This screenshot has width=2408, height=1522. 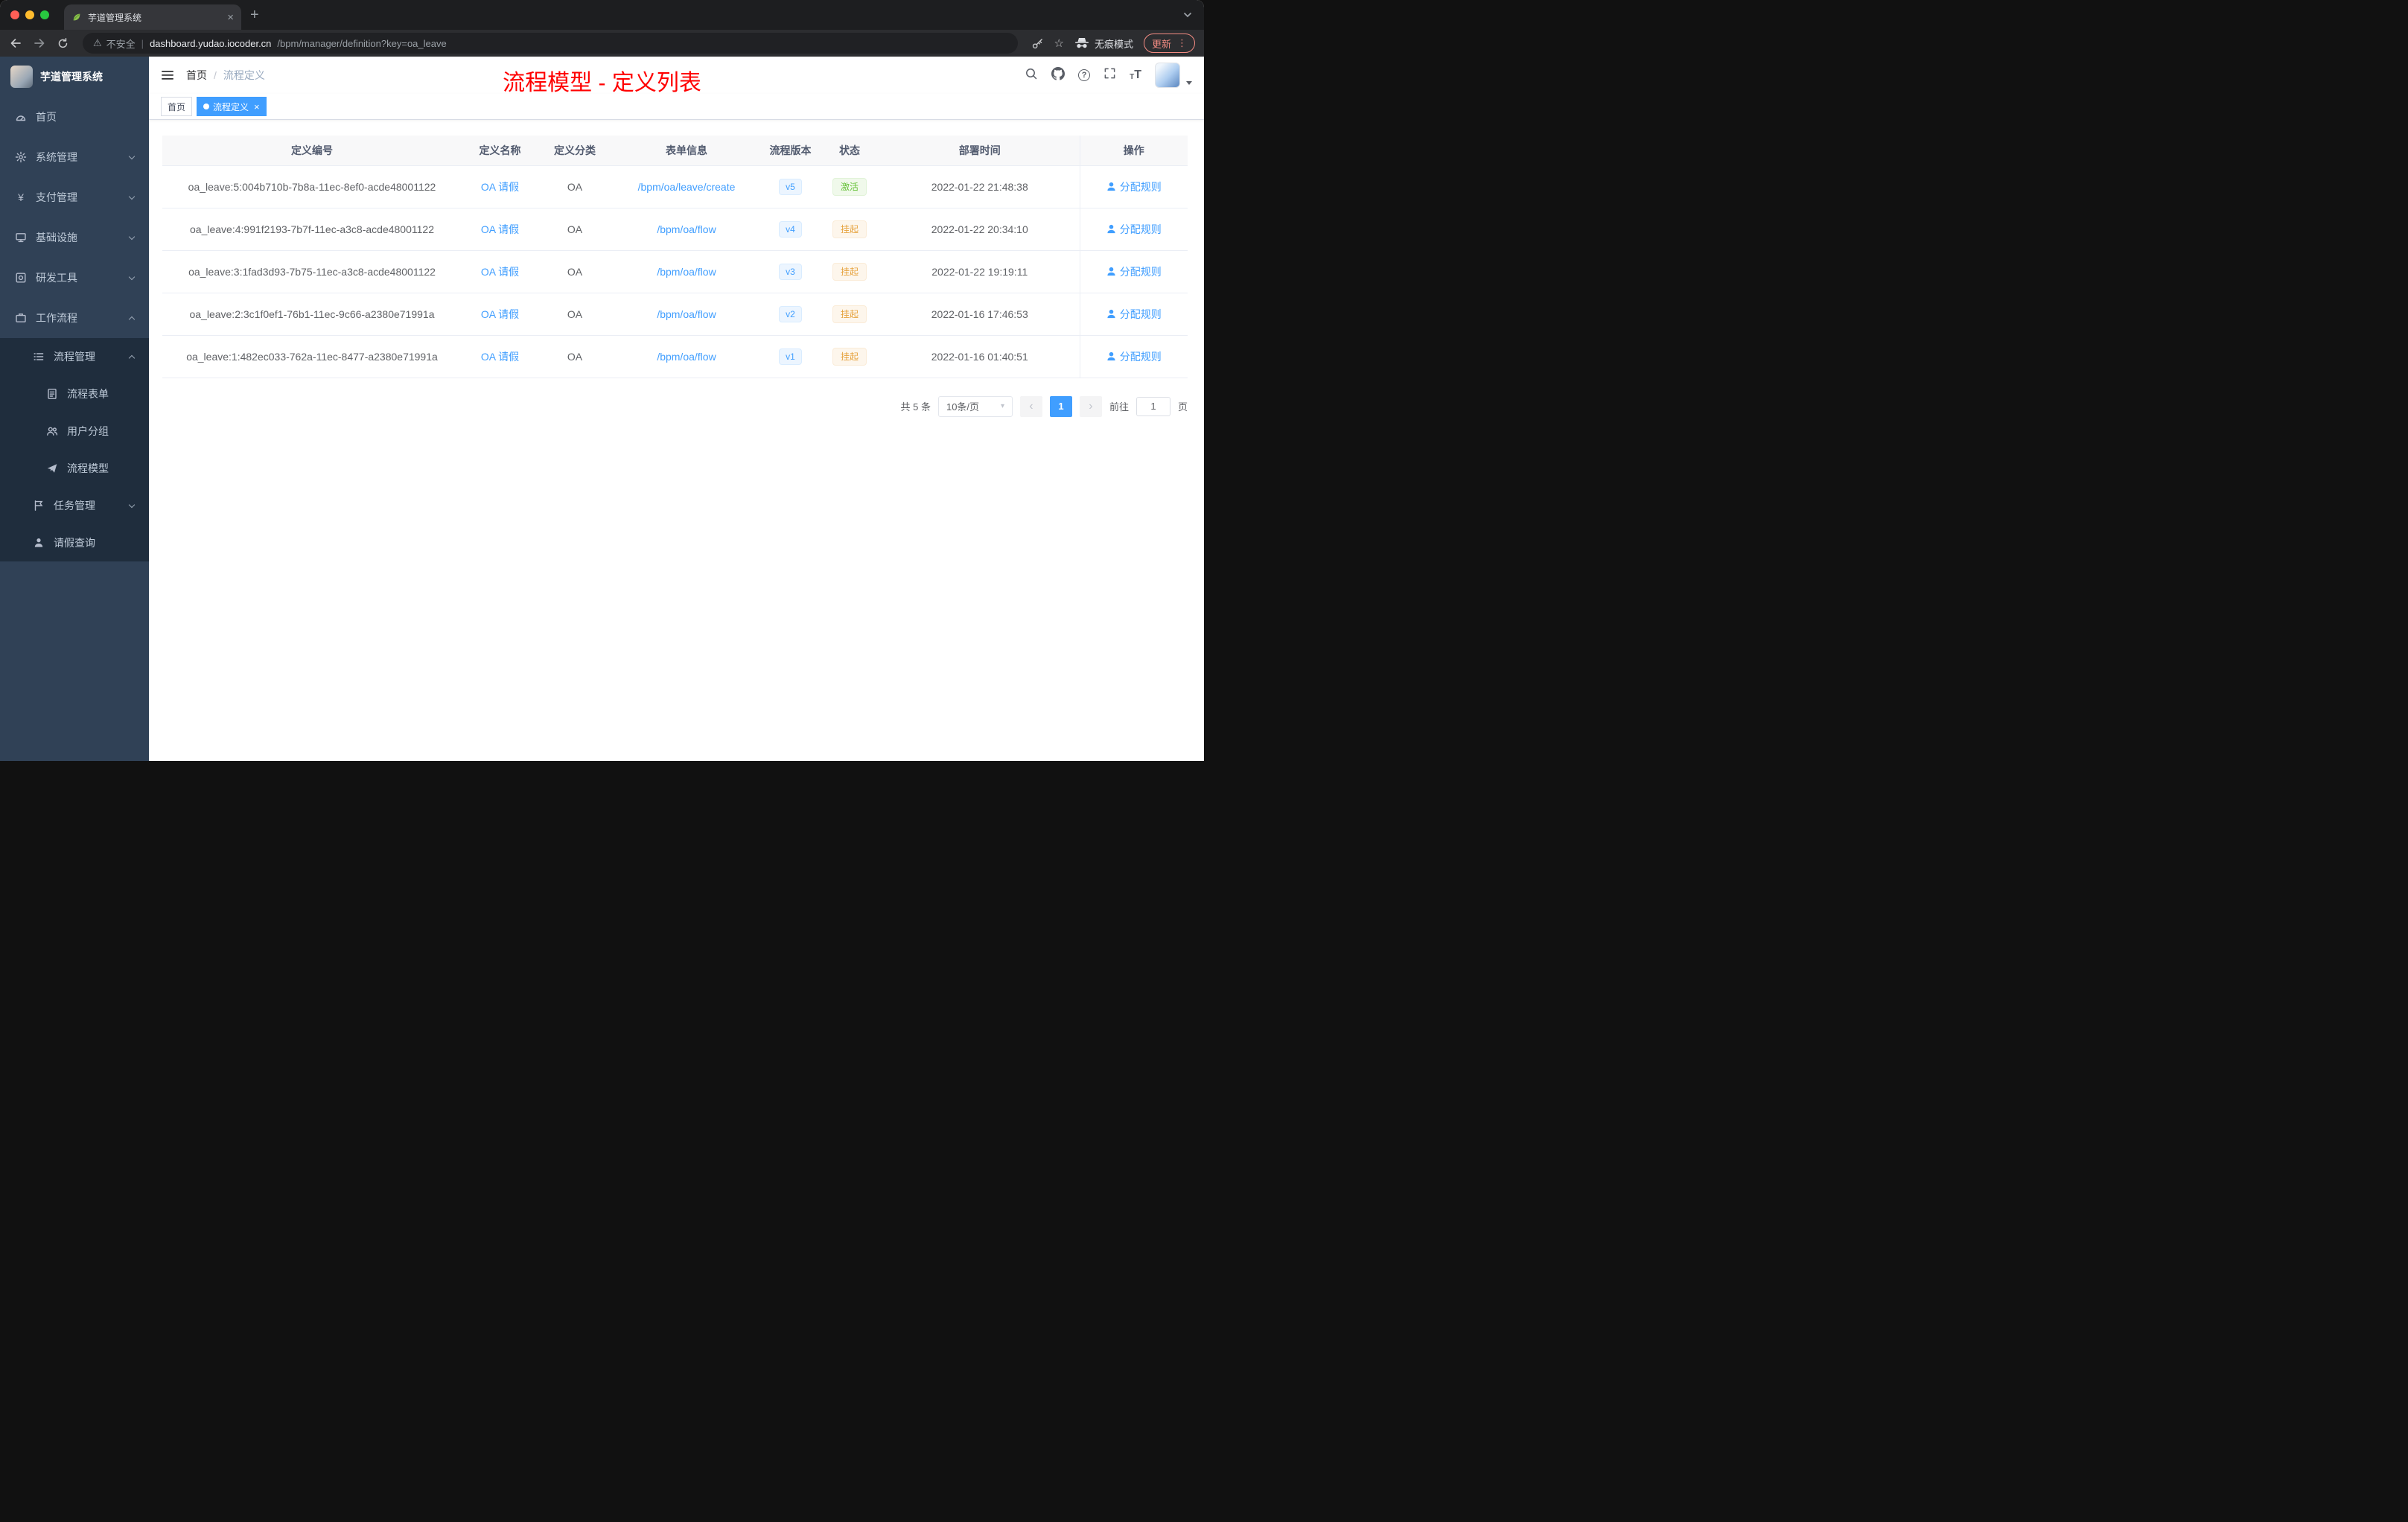 I want to click on sidebar-item-user-group: 用户分组, so click(x=74, y=431).